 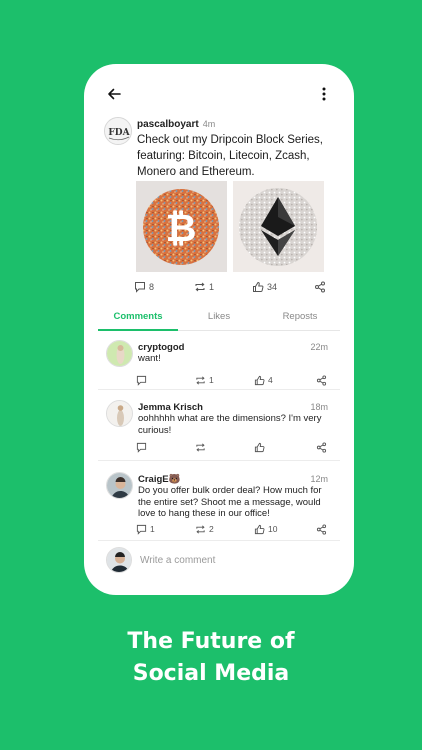 What do you see at coordinates (119, 560) in the screenshot?
I see `current-user-avatar` at bounding box center [119, 560].